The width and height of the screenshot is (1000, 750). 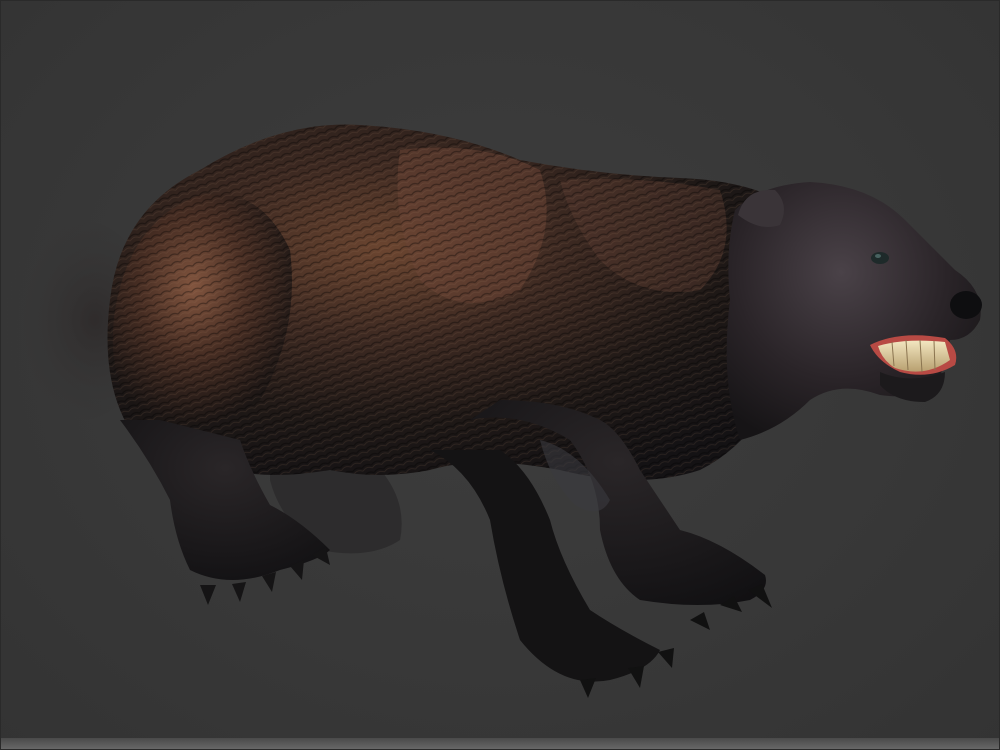 What do you see at coordinates (966, 305) in the screenshot?
I see `nose` at bounding box center [966, 305].